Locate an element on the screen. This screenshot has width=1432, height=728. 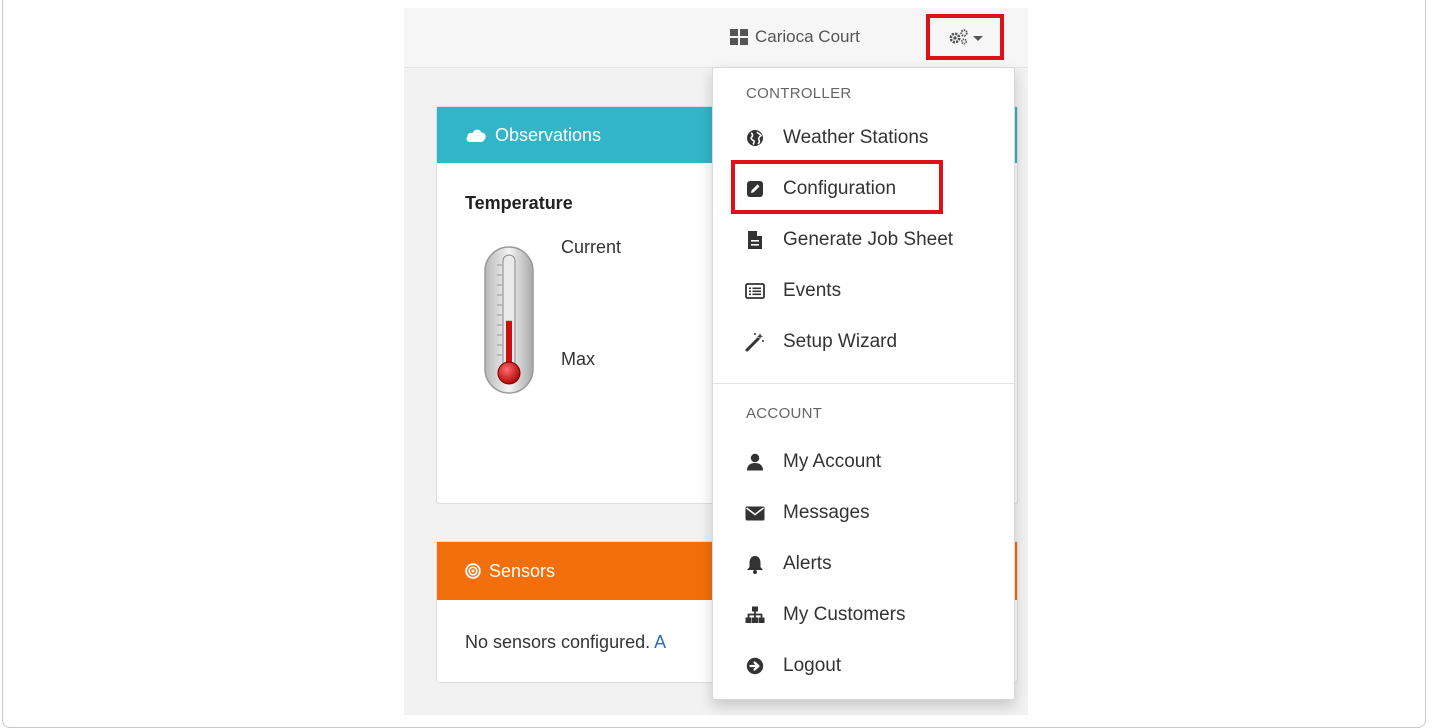
menu-item-setup-wizard: Setup Wizard is located at coordinates (863, 342).